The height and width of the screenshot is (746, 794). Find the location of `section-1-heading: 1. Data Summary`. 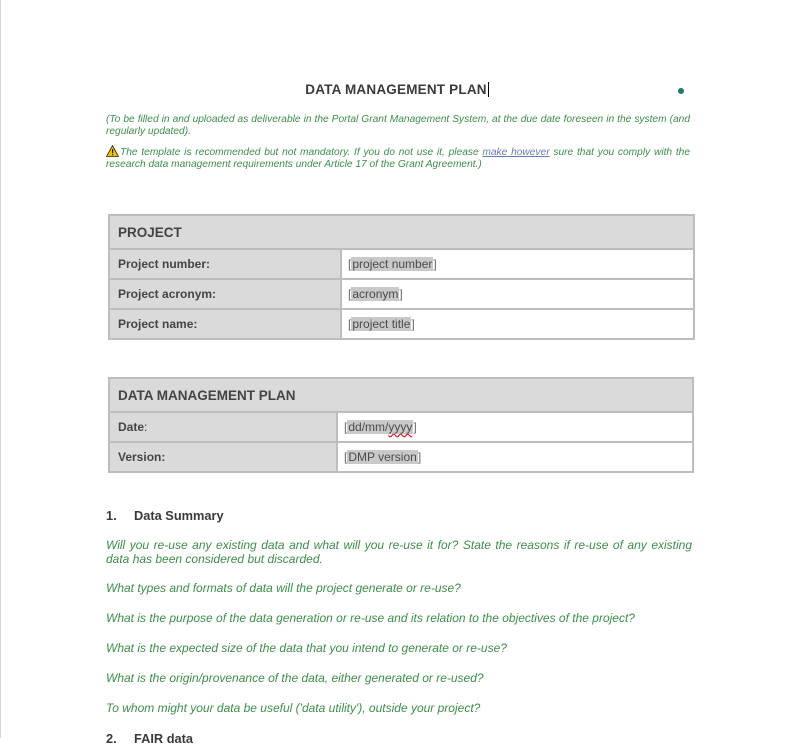

section-1-heading: 1. Data Summary is located at coordinates (165, 515).